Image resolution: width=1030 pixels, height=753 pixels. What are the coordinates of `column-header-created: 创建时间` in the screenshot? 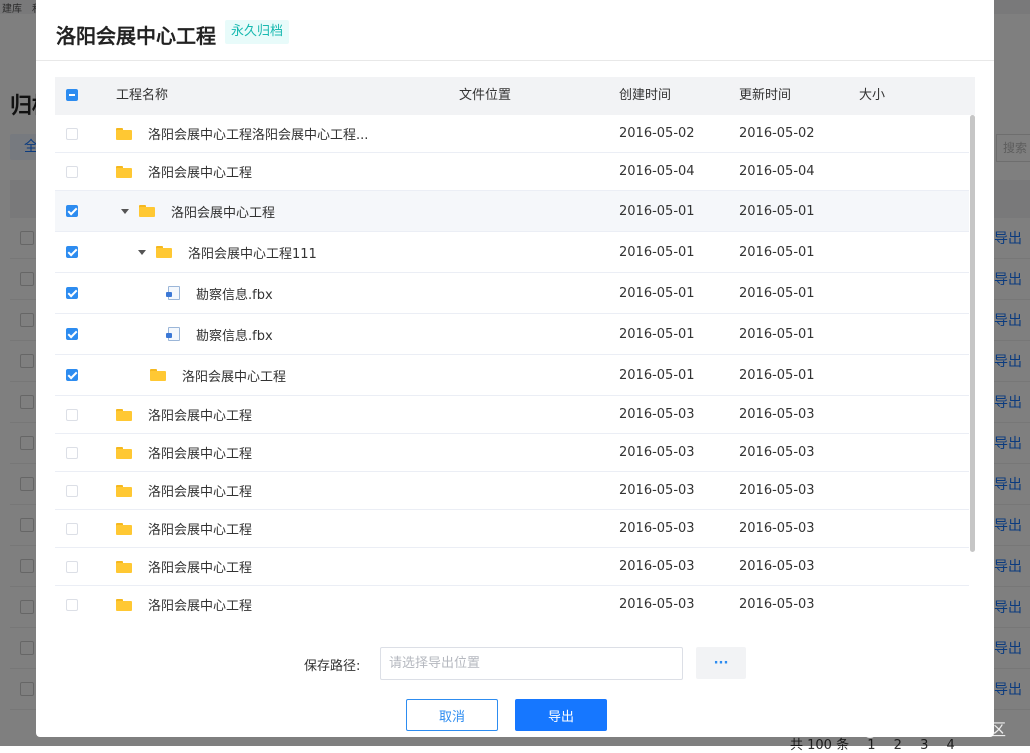 It's located at (645, 96).